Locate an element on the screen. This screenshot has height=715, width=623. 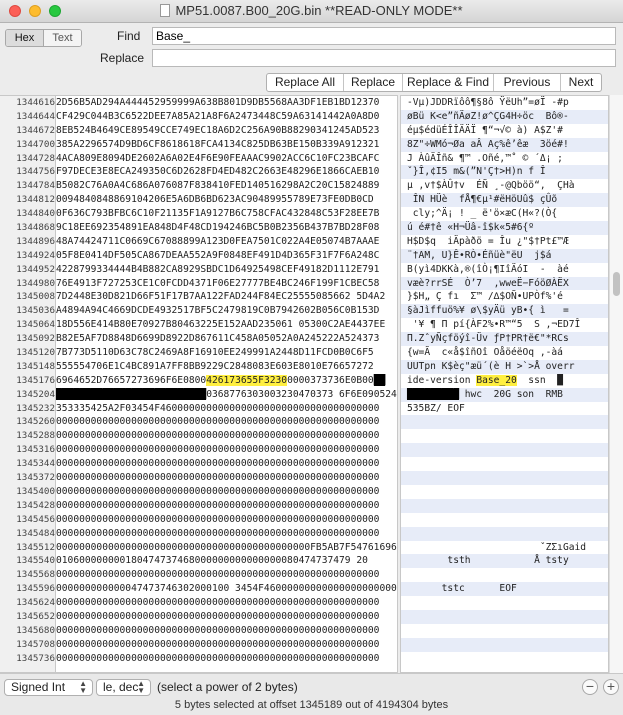
ascii-row: væè?rrSÉ Ò’7 ,wweË−FóöØÀËX is located at coordinates (504, 283).